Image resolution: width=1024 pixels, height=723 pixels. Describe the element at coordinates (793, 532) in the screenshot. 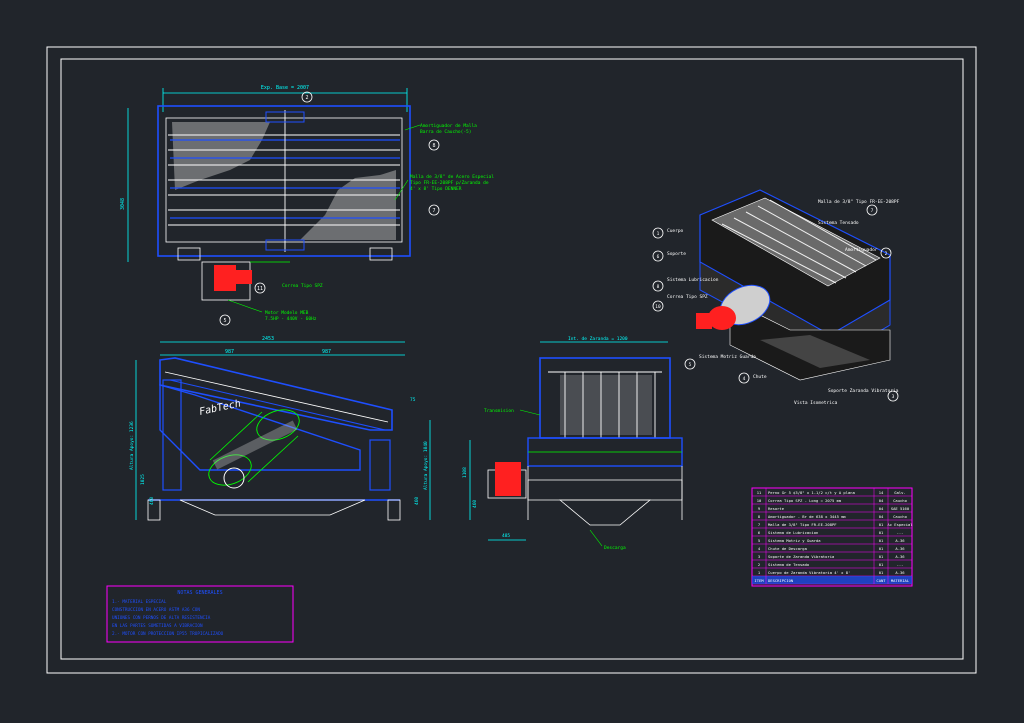

I see `parts-cell: Sistema de Lubricacion` at that location.